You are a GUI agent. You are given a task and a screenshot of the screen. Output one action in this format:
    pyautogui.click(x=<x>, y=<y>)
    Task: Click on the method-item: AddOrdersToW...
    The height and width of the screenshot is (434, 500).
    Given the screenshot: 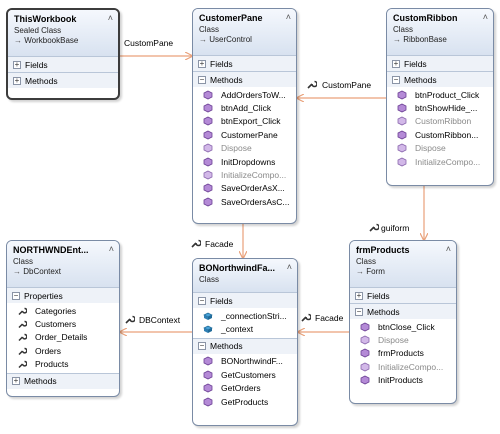 What is the action you would take?
    pyautogui.click(x=244, y=94)
    